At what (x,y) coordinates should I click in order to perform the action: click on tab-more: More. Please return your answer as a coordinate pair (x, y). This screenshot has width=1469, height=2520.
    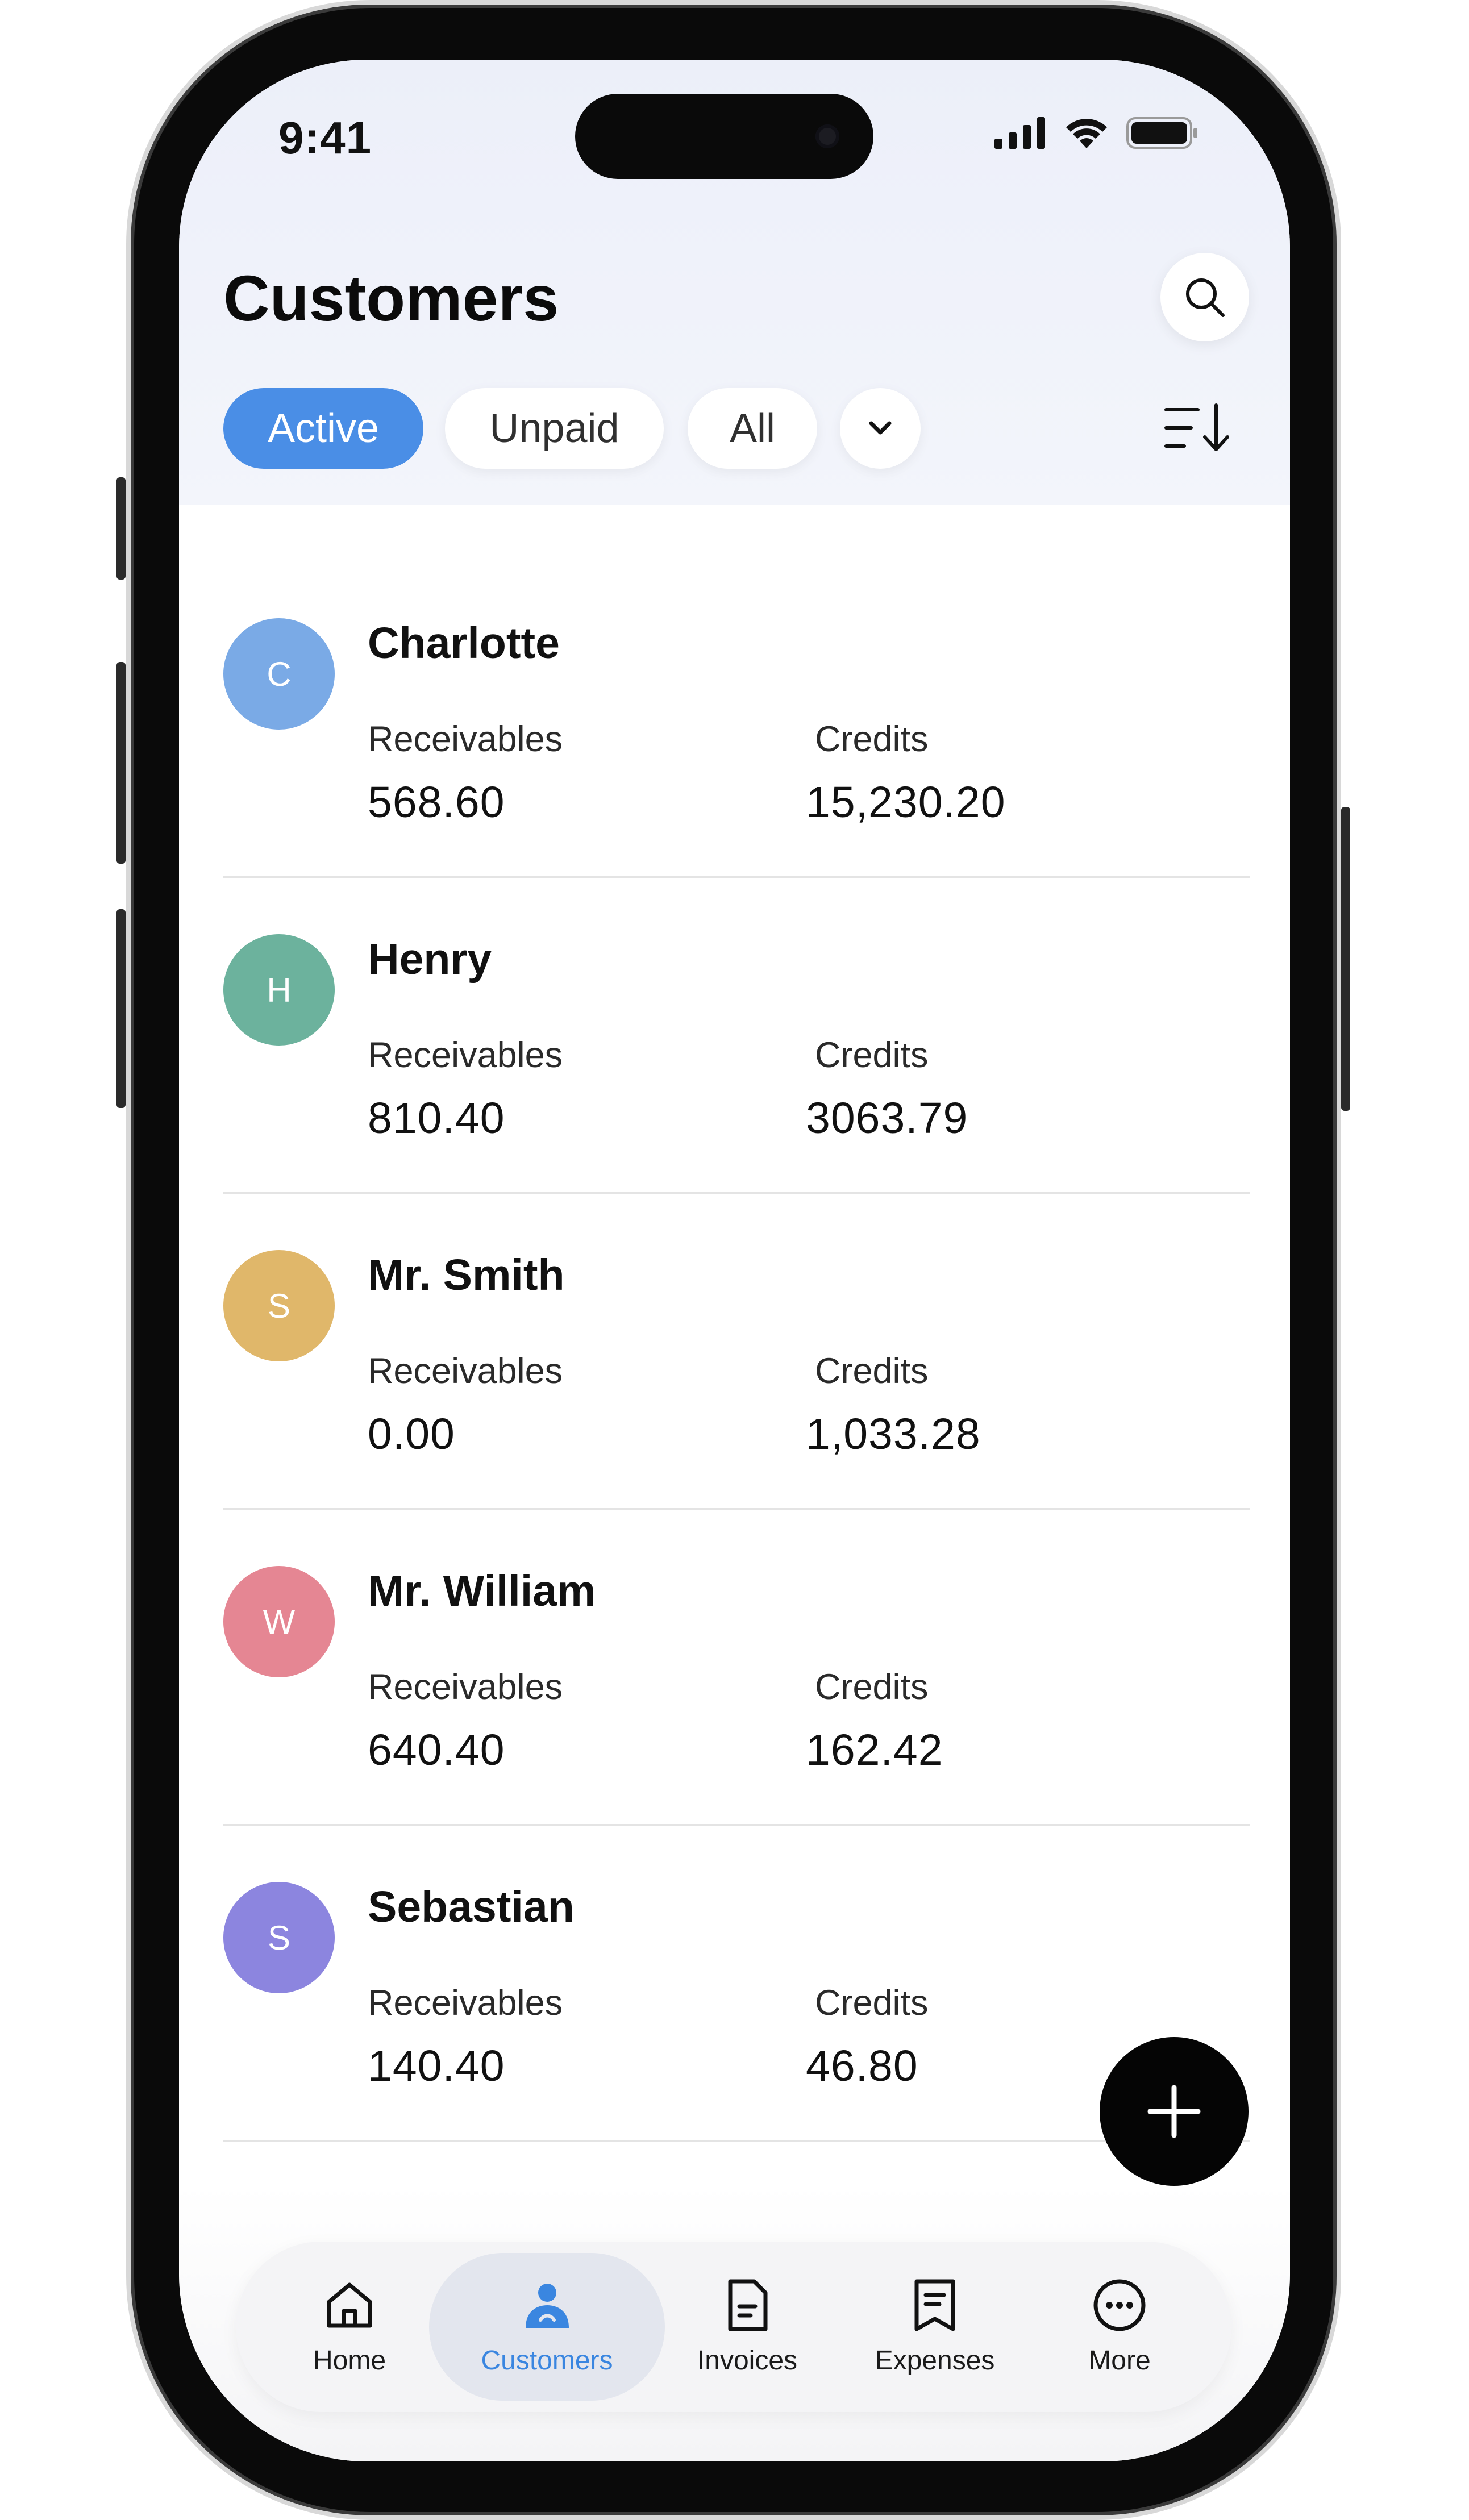
    Looking at the image, I should click on (1119, 2327).